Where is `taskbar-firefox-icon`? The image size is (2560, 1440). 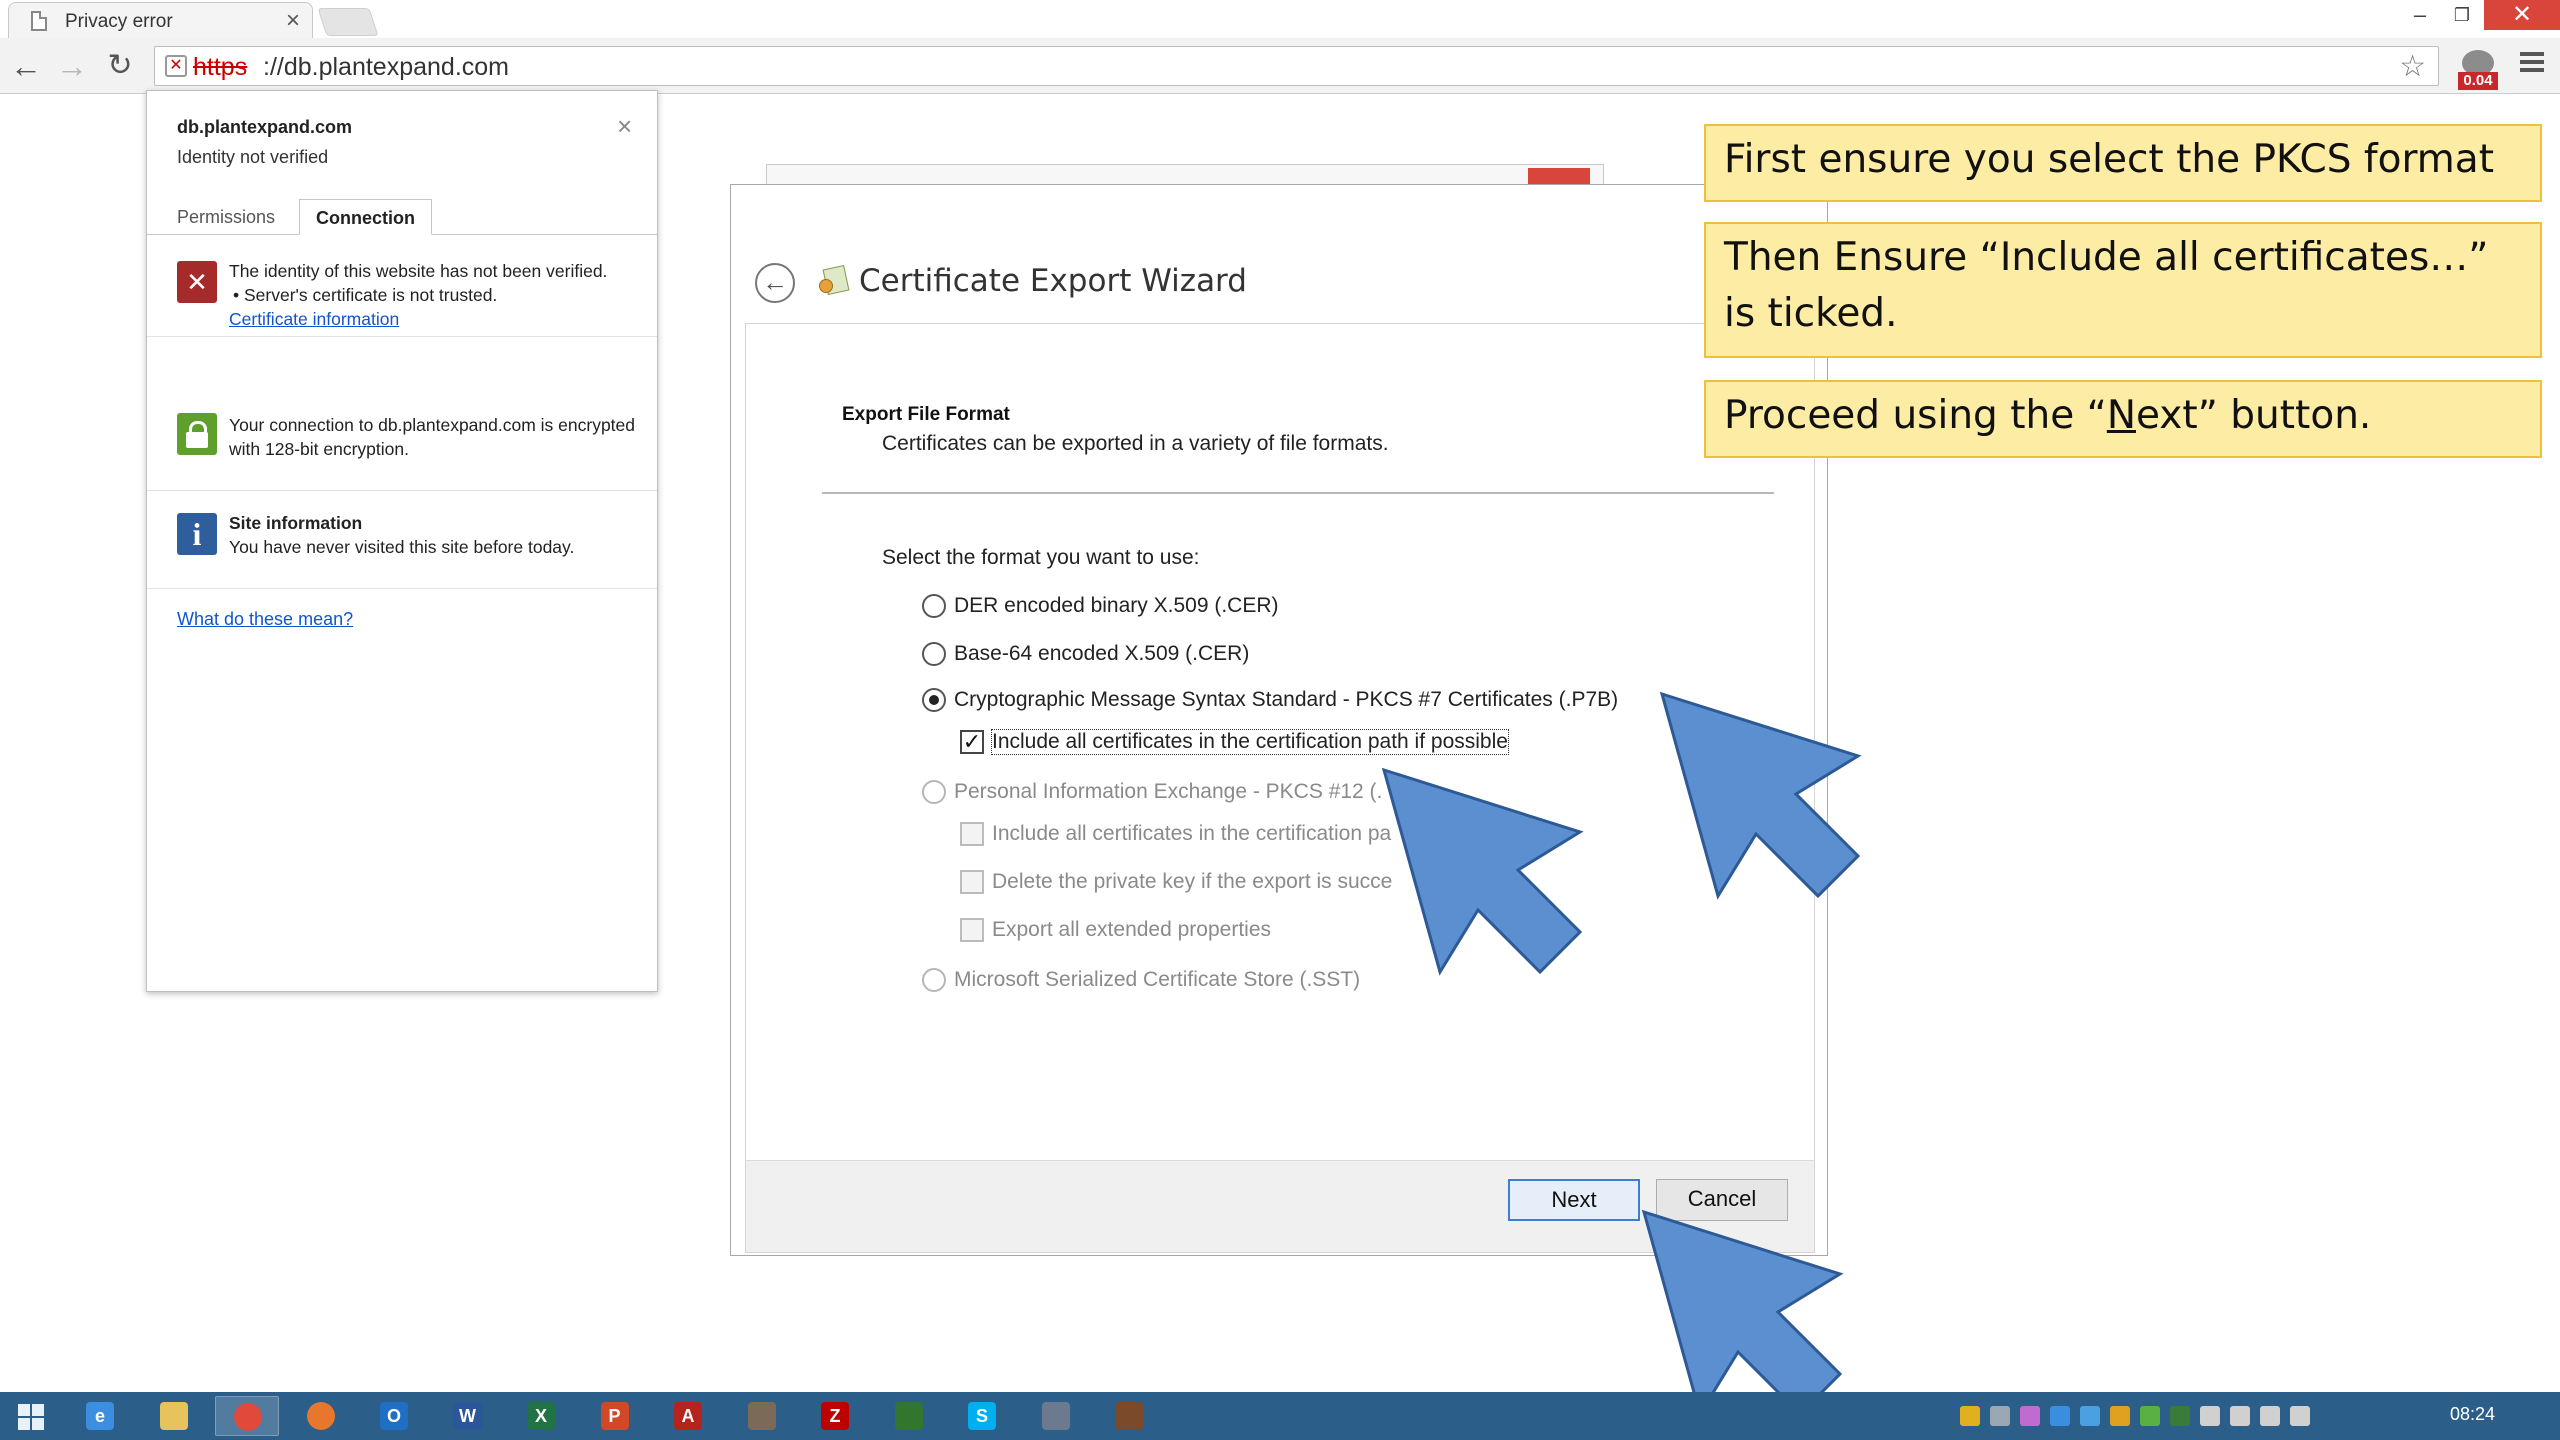
taskbar-firefox-icon is located at coordinates (321, 1416).